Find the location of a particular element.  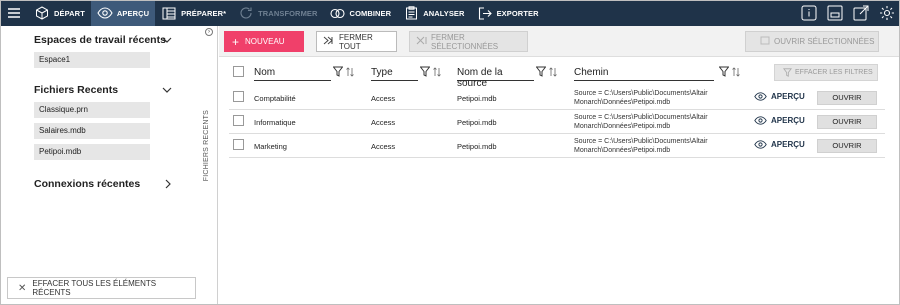

nav-combiner: COMBINER is located at coordinates (361, 13).